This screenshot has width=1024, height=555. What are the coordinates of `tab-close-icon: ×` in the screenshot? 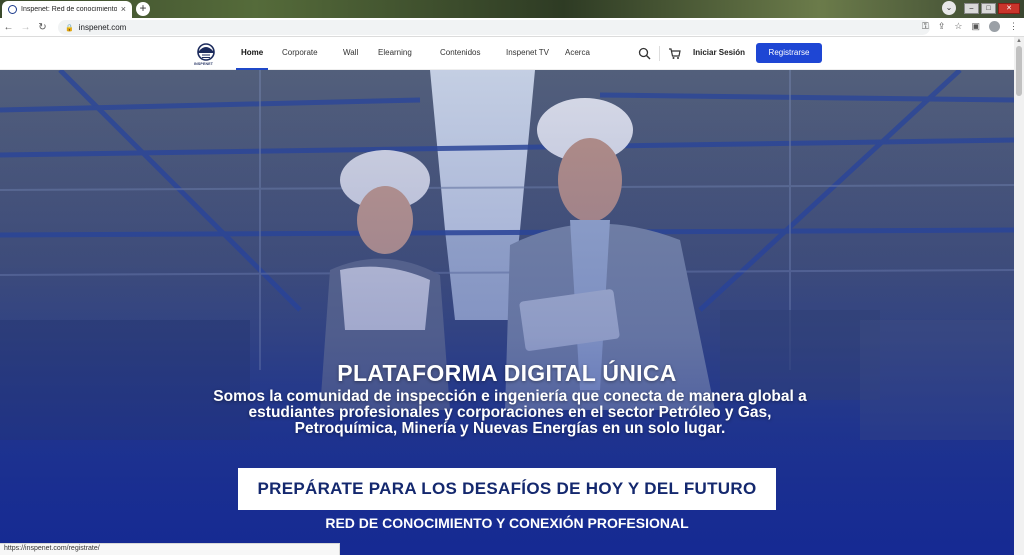 It's located at (123, 9).